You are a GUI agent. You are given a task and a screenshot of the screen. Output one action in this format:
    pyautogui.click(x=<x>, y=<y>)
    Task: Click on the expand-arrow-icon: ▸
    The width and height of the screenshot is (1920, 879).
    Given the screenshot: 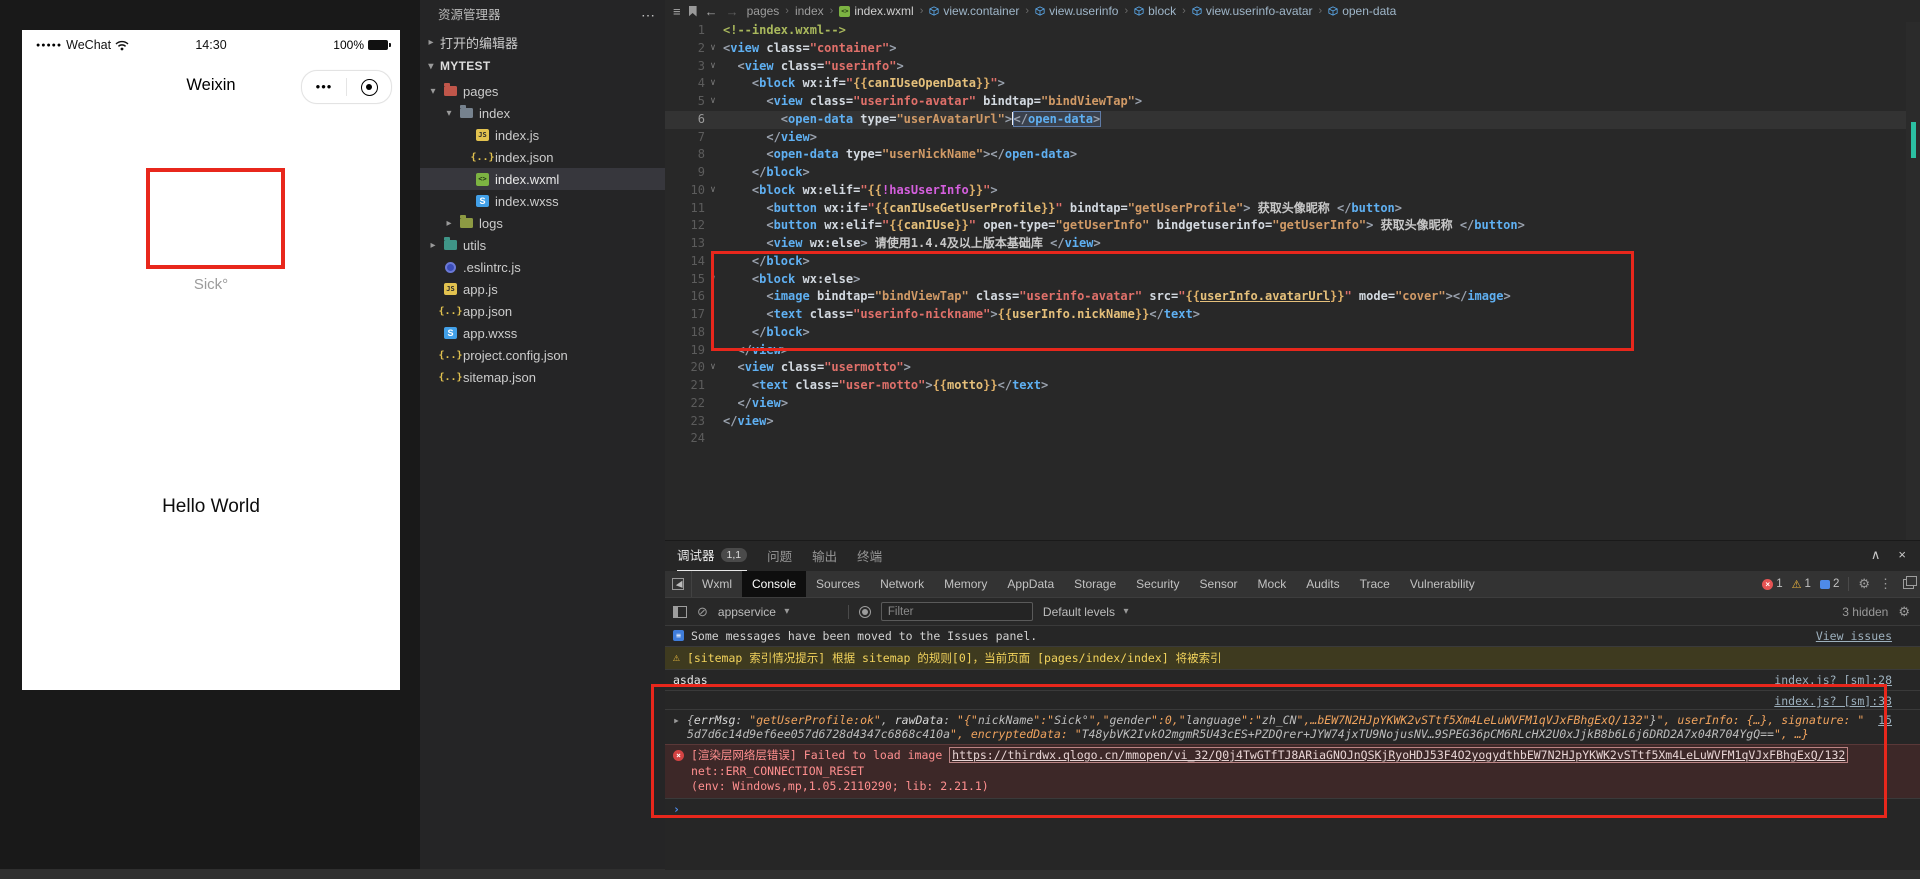 What is the action you would take?
    pyautogui.click(x=676, y=720)
    